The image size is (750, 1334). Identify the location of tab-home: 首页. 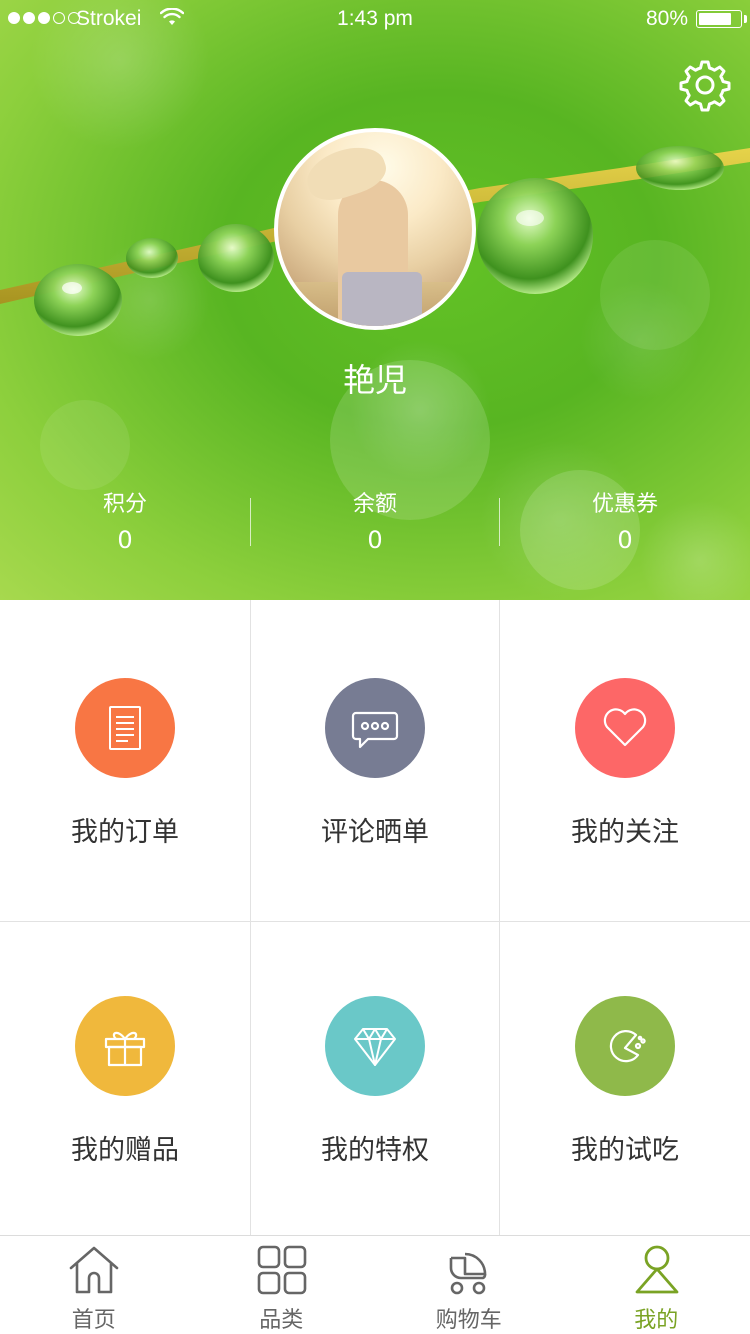
(94, 1285).